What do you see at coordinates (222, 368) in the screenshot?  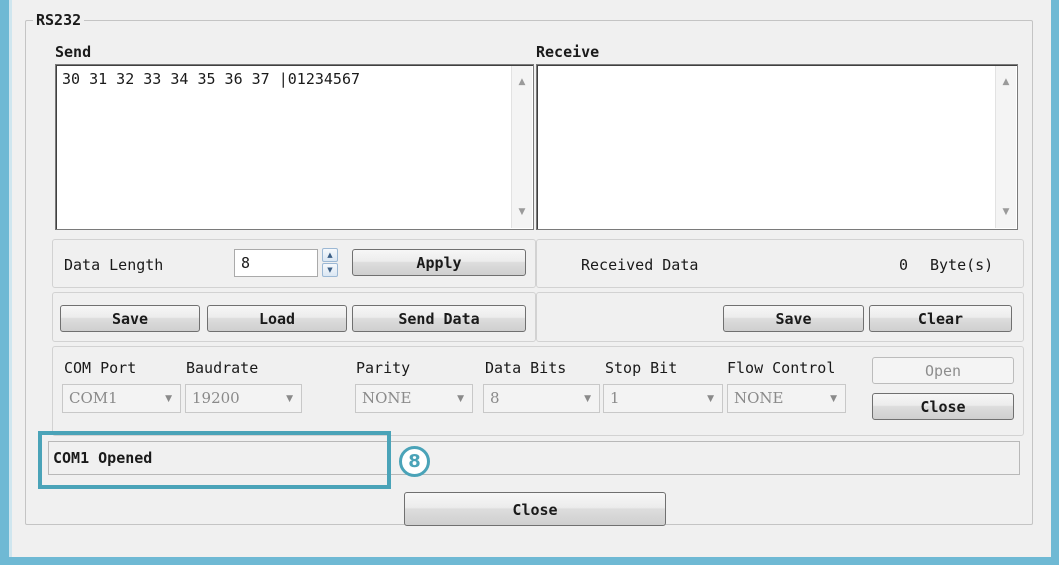 I see `baudrate-label: Baudrate` at bounding box center [222, 368].